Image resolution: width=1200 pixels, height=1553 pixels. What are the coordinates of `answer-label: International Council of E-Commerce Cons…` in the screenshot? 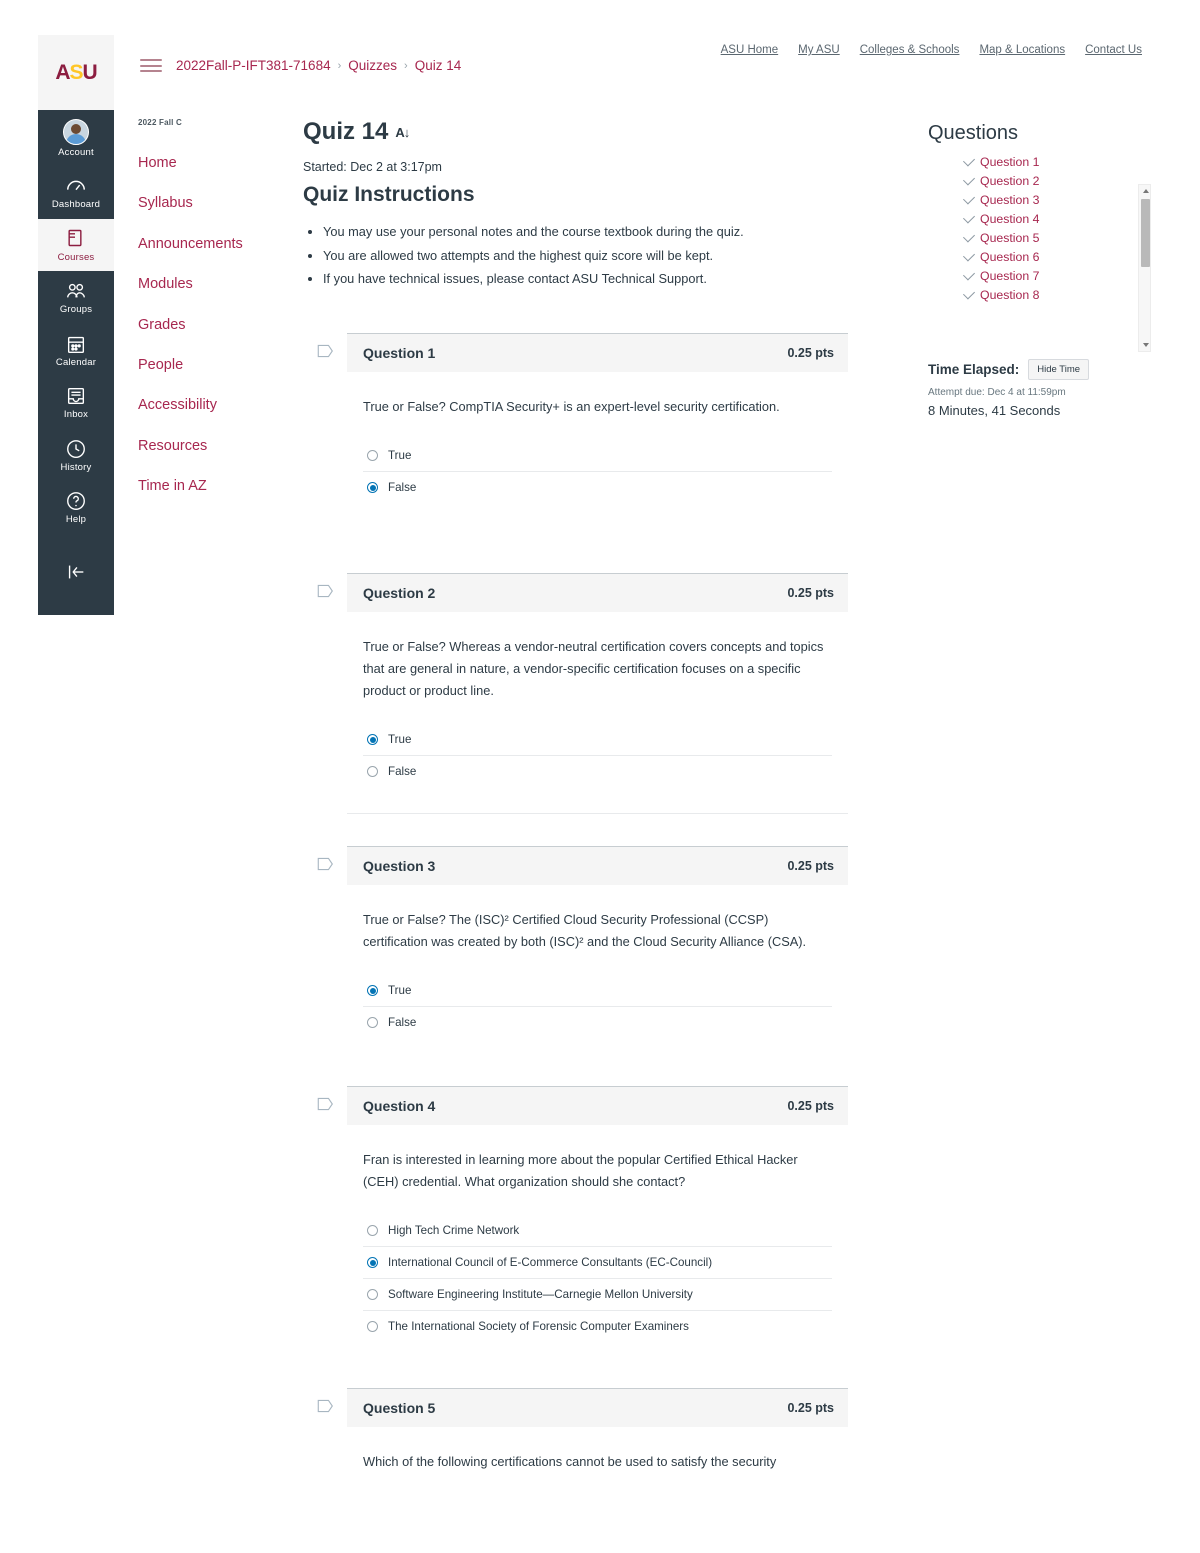 It's located at (550, 1263).